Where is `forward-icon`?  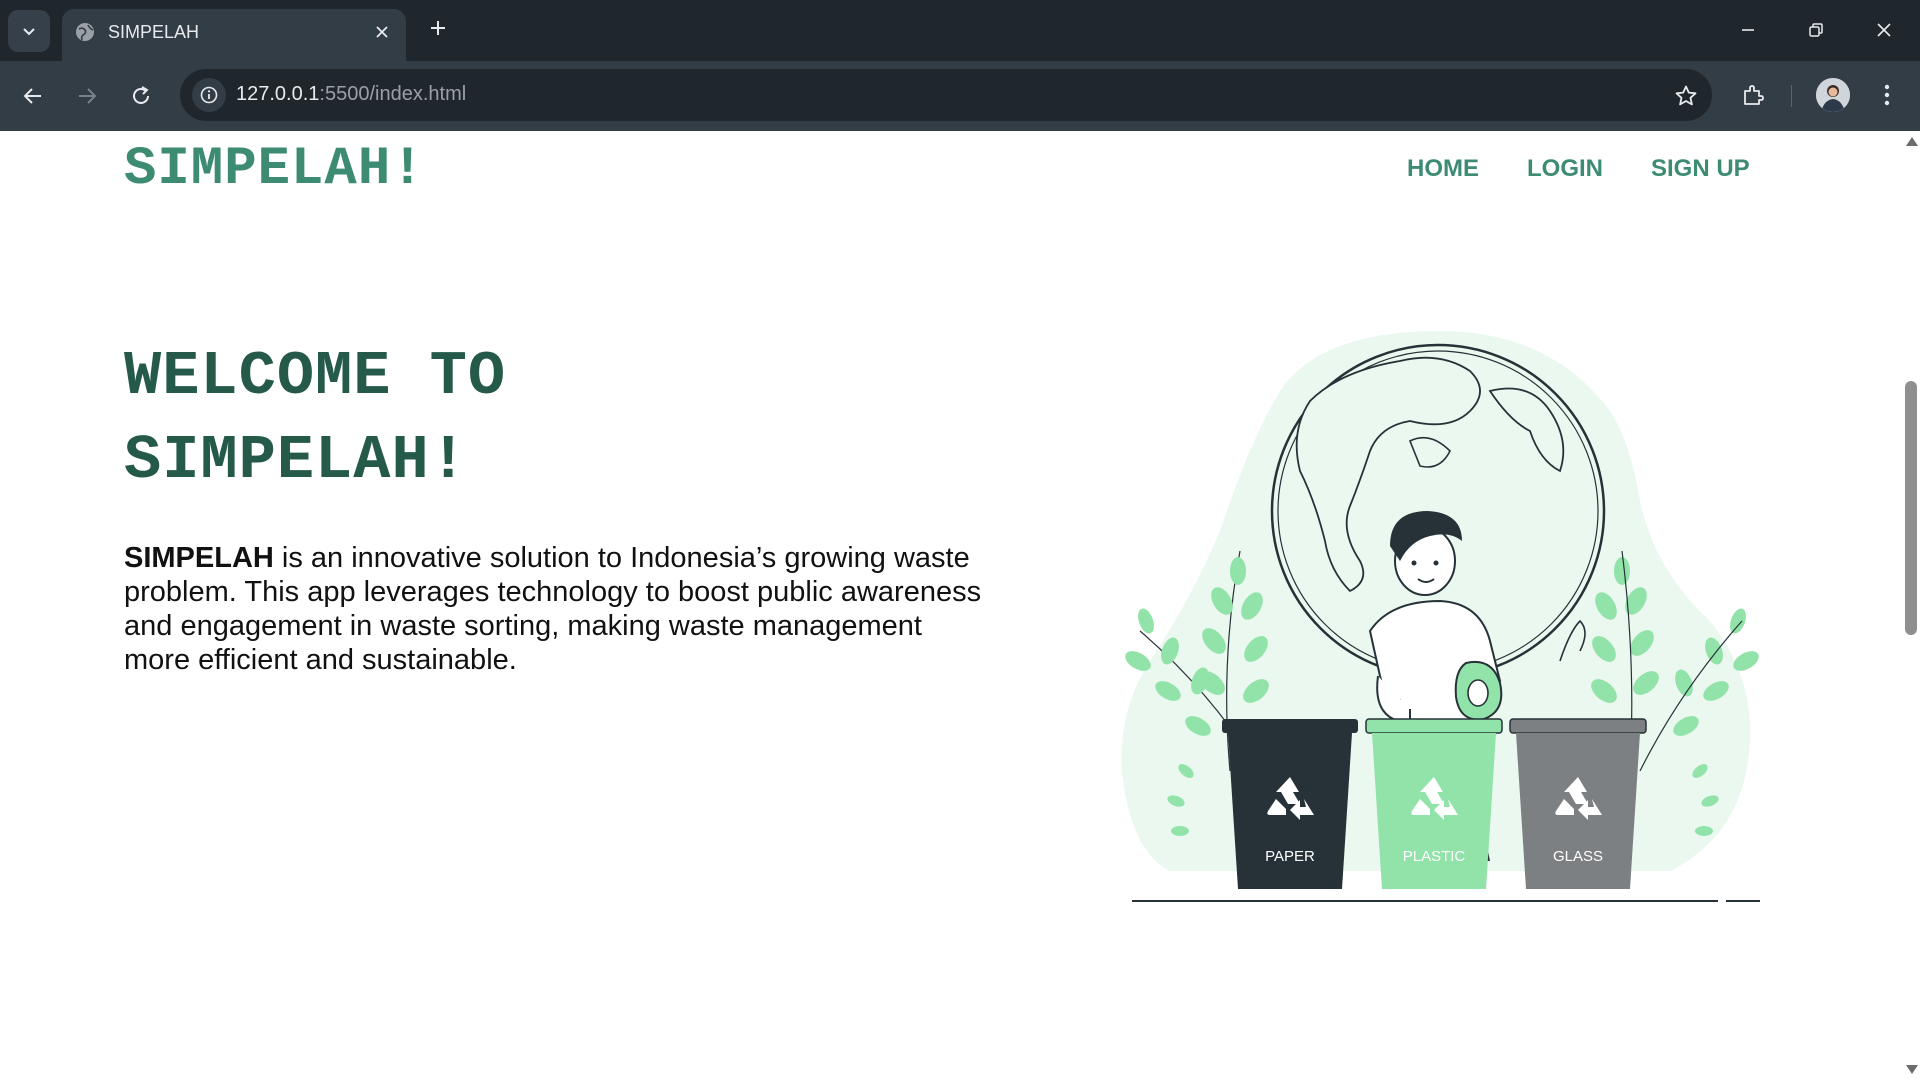
forward-icon is located at coordinates (88, 96).